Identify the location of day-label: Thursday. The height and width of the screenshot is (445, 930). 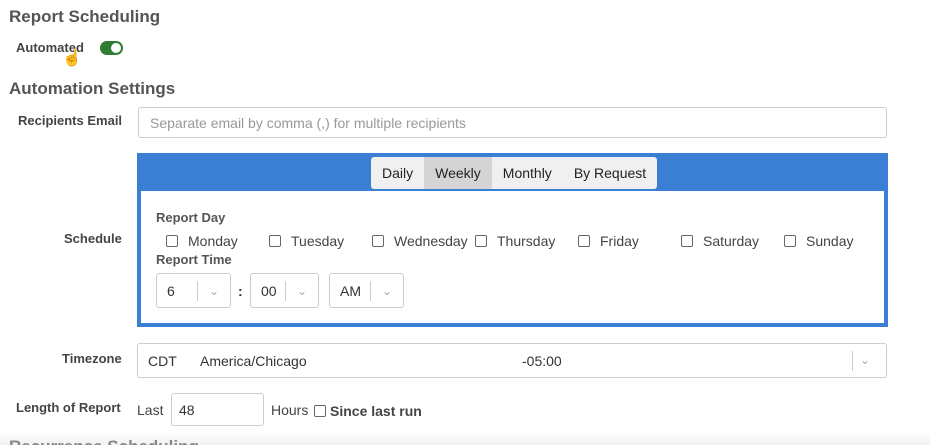
(526, 241).